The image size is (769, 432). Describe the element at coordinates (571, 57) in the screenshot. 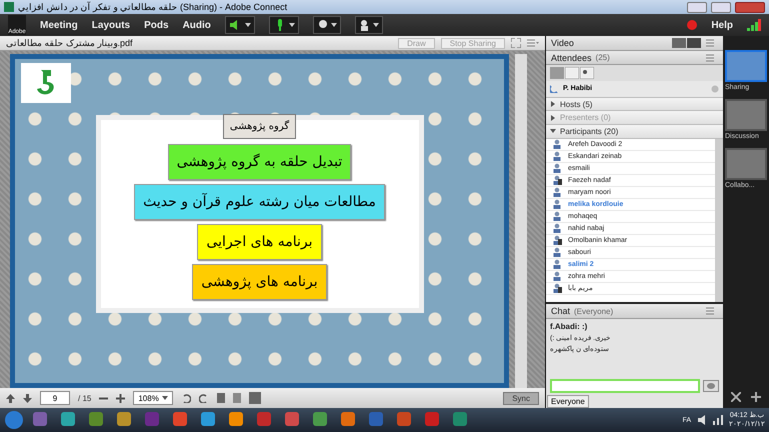

I see `pod-title: Attendees` at that location.